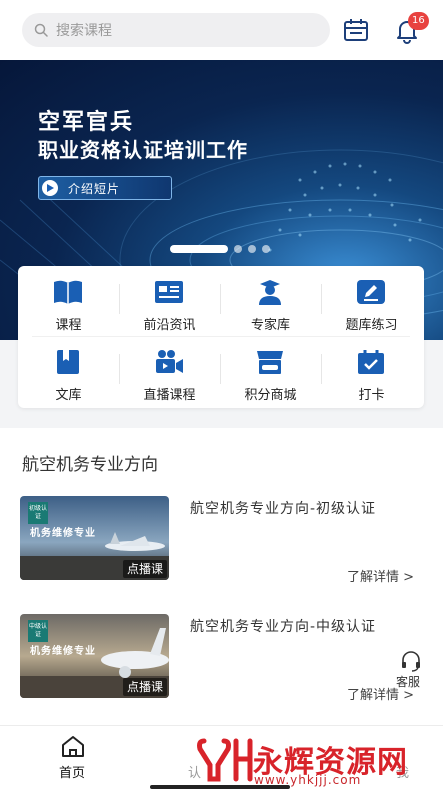  Describe the element at coordinates (283, 626) in the screenshot. I see `course-name: 航空机务专业方向-中级认证` at that location.